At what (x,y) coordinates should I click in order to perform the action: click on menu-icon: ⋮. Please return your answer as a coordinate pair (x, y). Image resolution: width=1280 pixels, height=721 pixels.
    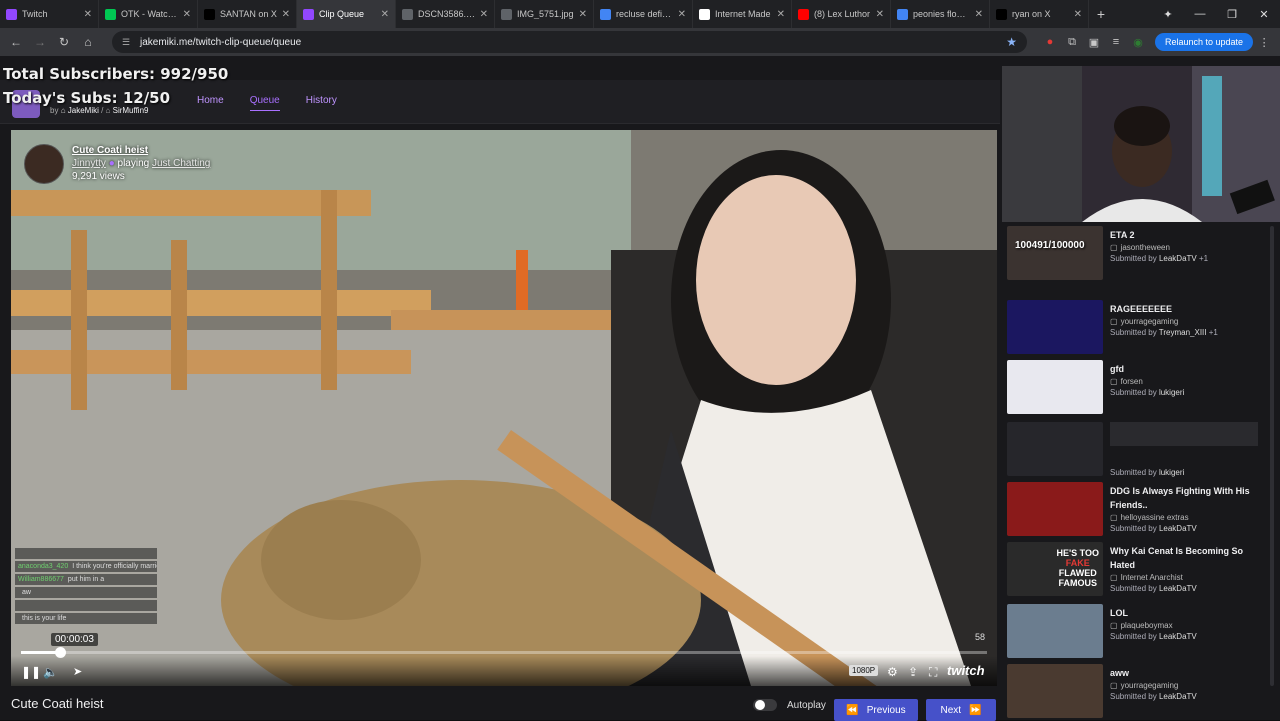
    Looking at the image, I should click on (1264, 42).